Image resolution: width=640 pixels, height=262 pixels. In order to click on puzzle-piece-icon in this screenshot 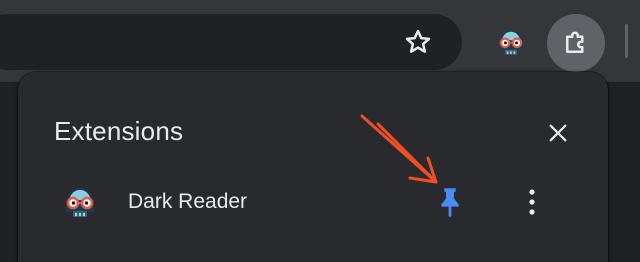, I will do `click(575, 42)`.